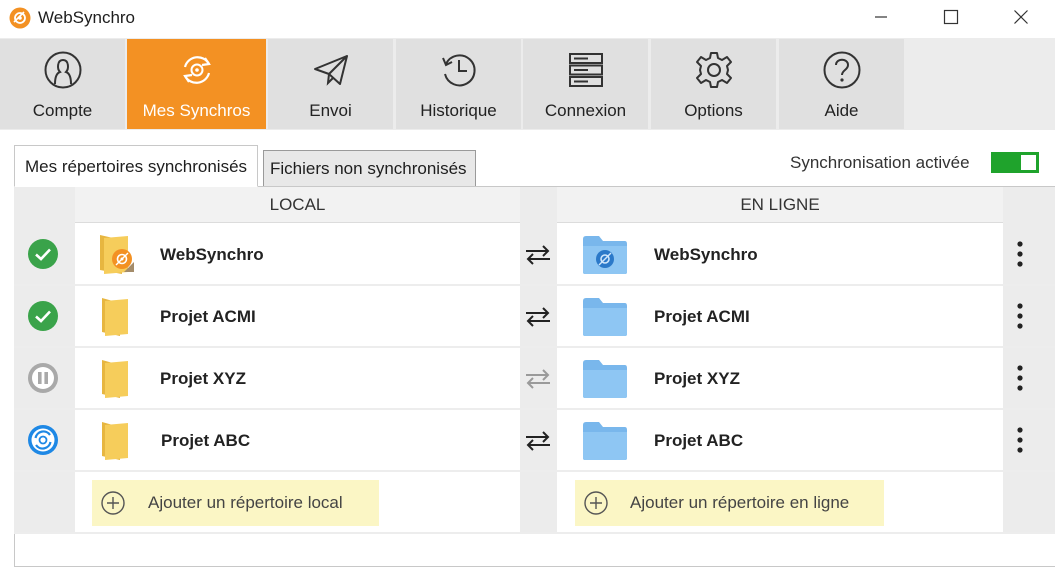 This screenshot has height=567, width=1055. What do you see at coordinates (245, 502) in the screenshot?
I see `add-local-folder-label: Ajouter un répertoire local` at bounding box center [245, 502].